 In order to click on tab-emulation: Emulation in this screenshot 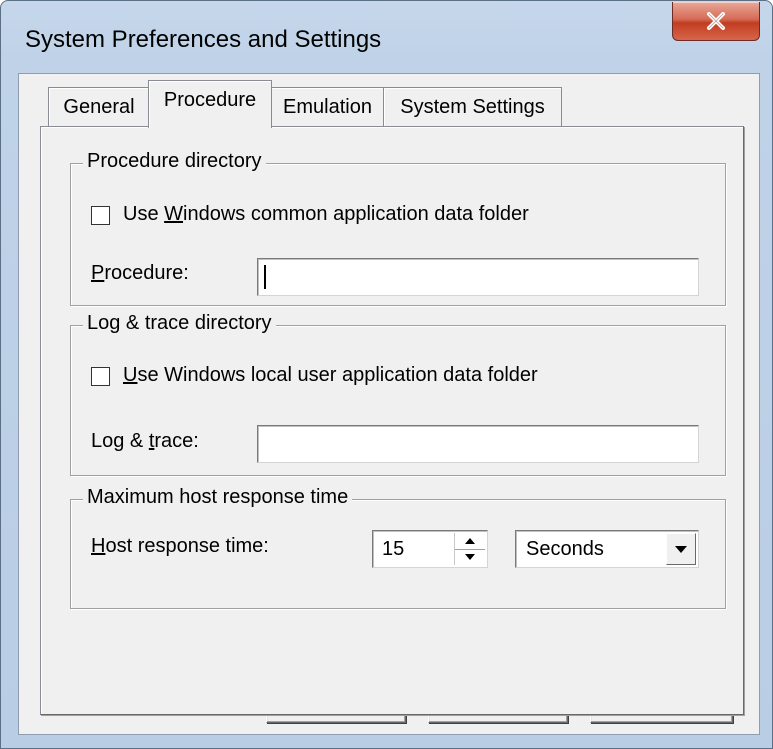, I will do `click(327, 106)`.